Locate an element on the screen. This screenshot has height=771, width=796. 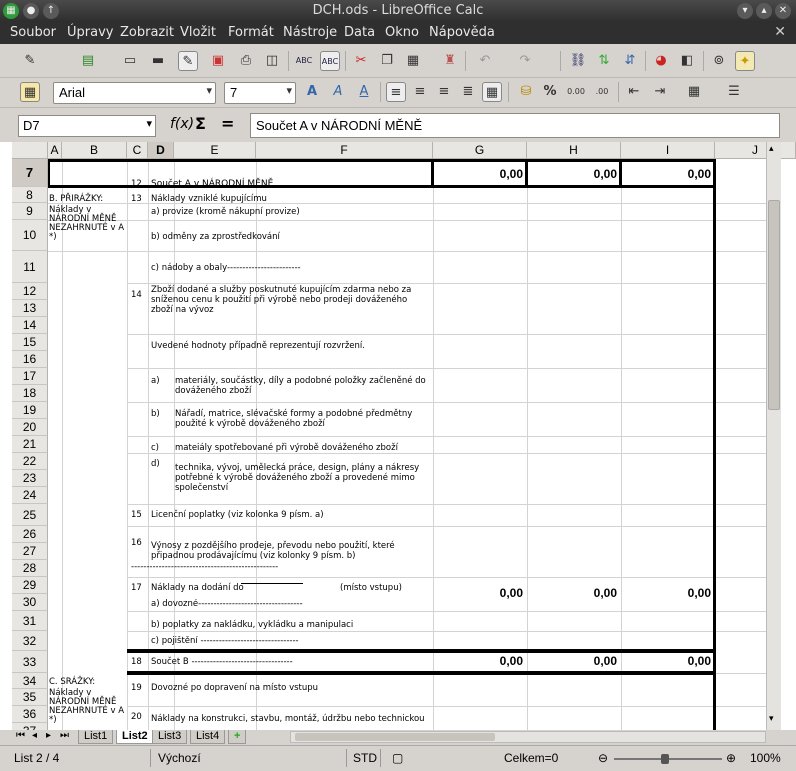
decrease-indent-icon: ⇤ is located at coordinates (634, 92).